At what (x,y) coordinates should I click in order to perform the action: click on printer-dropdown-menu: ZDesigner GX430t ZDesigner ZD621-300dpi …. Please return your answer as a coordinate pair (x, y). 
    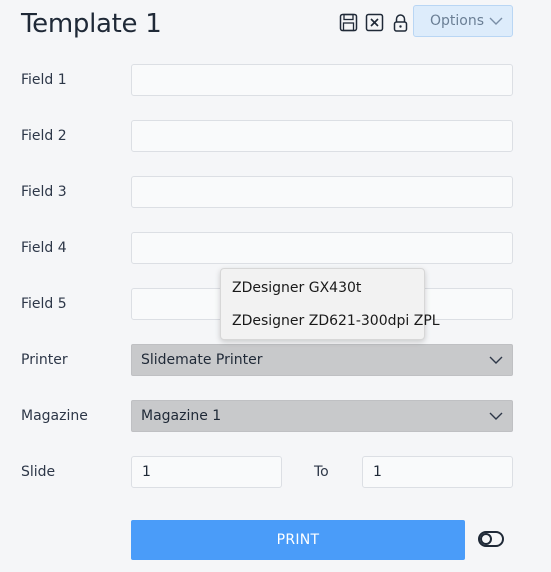
    Looking at the image, I should click on (330, 304).